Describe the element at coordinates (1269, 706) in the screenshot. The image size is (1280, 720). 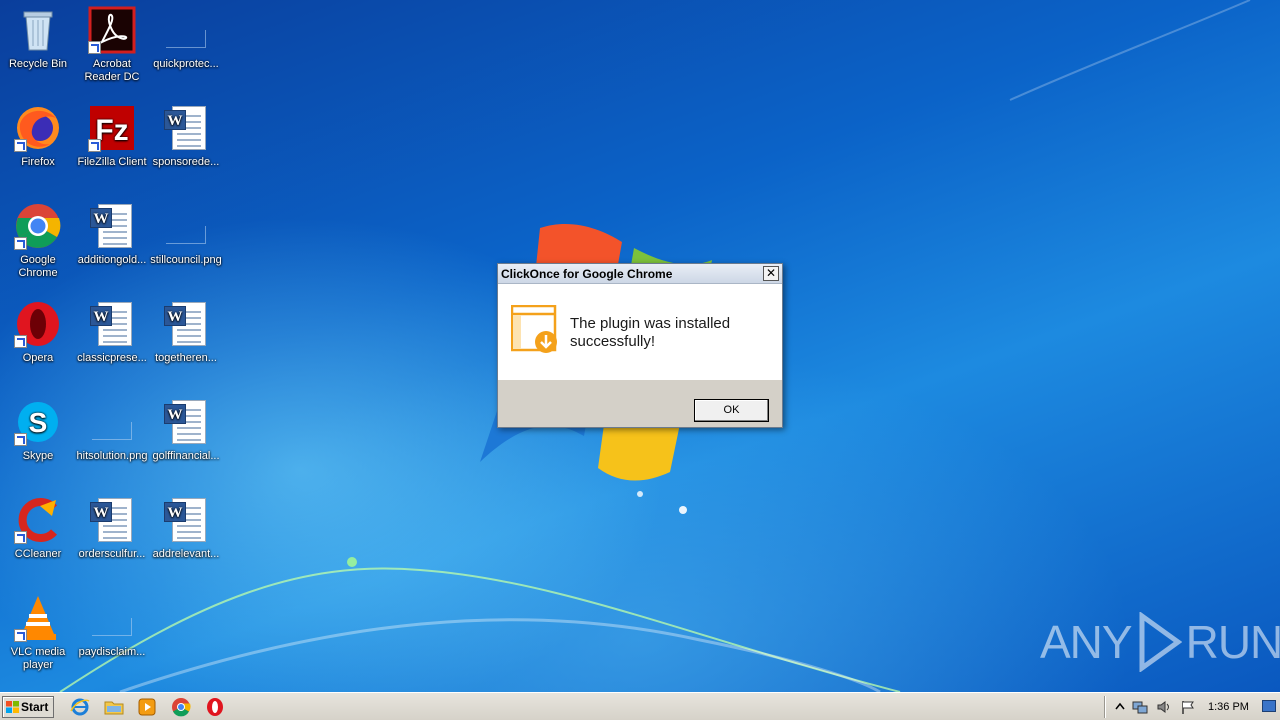
I see `show-desktop-button` at that location.